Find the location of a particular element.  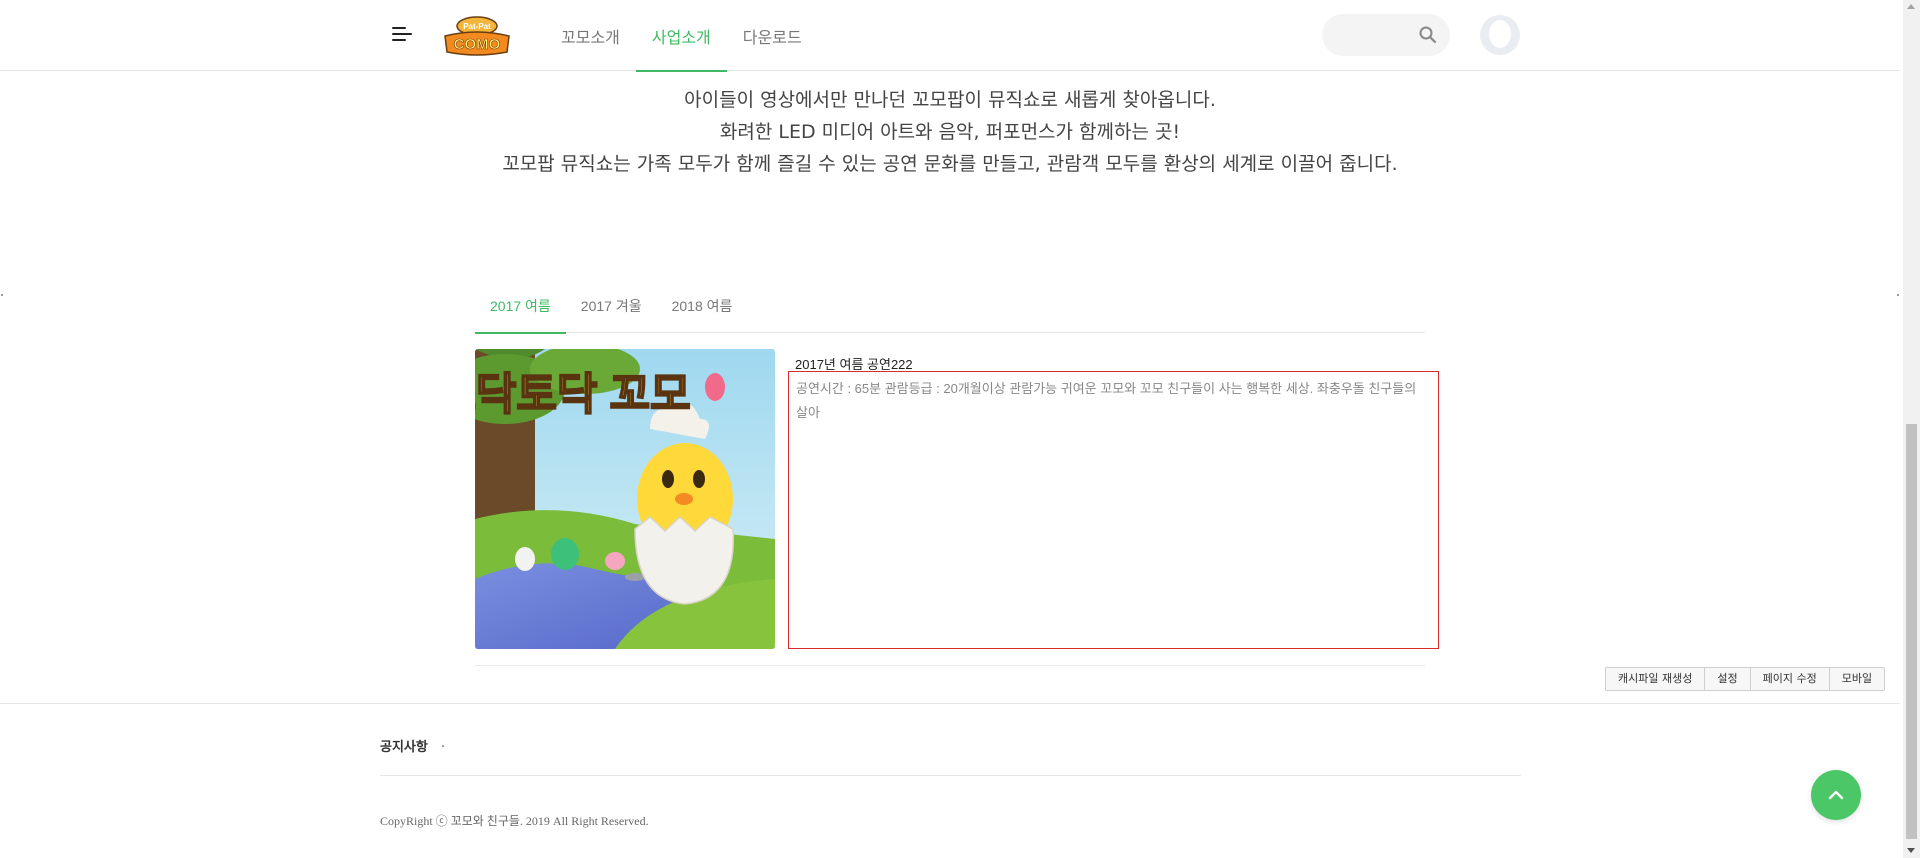

content-divider is located at coordinates (950, 665).